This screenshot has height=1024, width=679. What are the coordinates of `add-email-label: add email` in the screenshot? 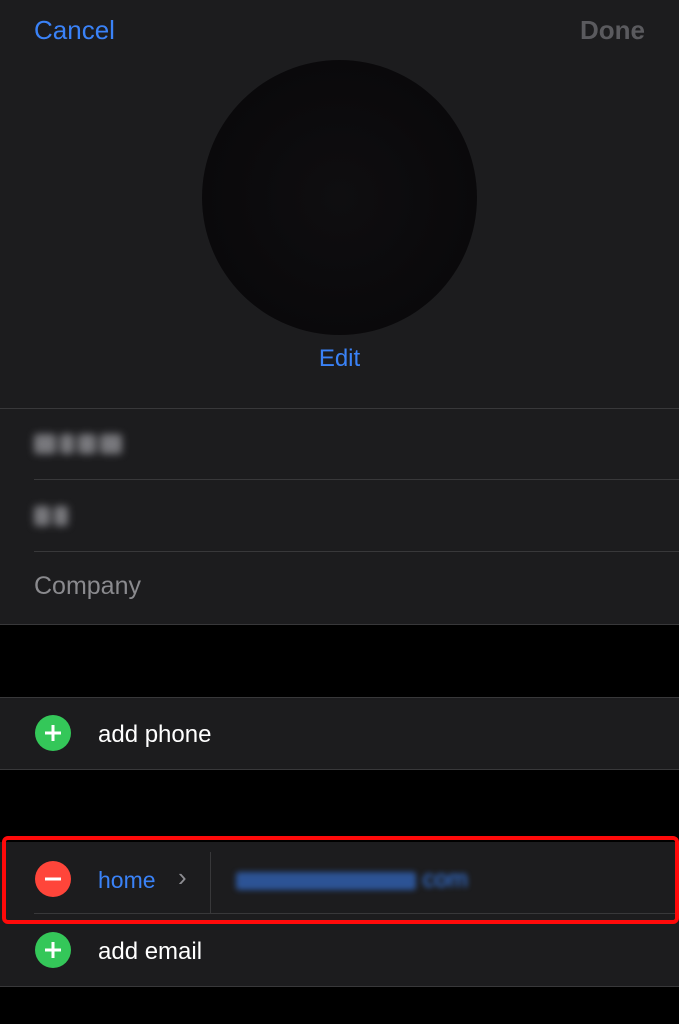 It's located at (150, 952).